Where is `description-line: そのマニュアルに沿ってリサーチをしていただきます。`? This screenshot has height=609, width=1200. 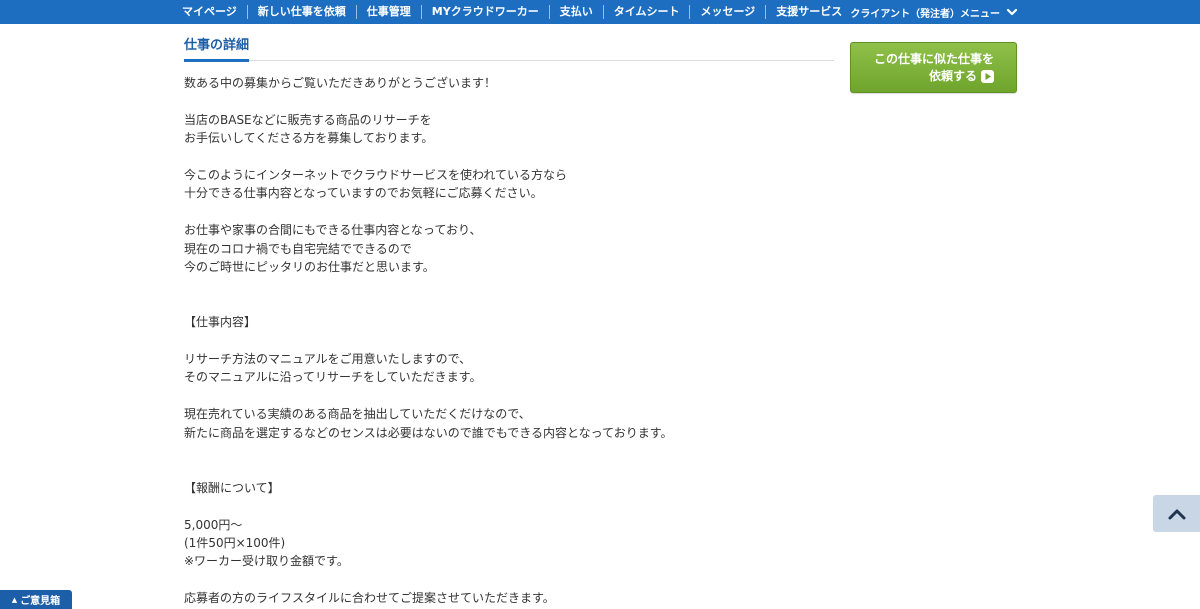 description-line: そのマニュアルに沿ってリサーチをしていただきます。 is located at coordinates (333, 377).